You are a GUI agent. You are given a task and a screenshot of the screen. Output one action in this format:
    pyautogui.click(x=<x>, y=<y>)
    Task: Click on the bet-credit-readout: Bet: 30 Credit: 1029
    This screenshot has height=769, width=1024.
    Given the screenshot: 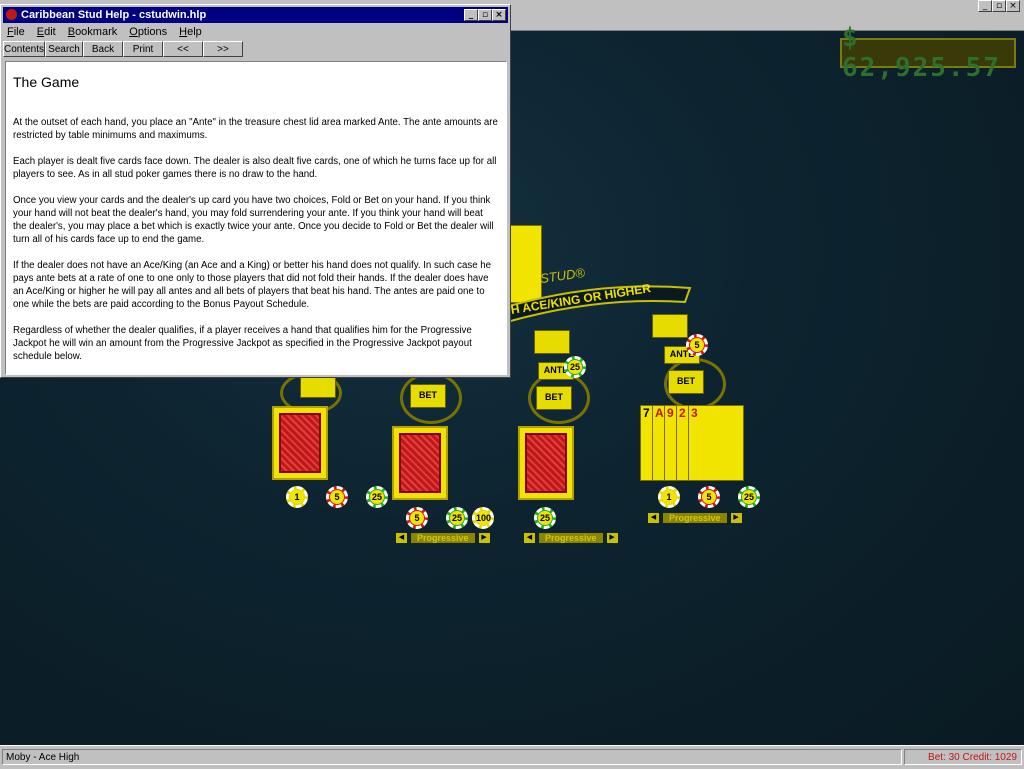 What is the action you would take?
    pyautogui.click(x=963, y=757)
    